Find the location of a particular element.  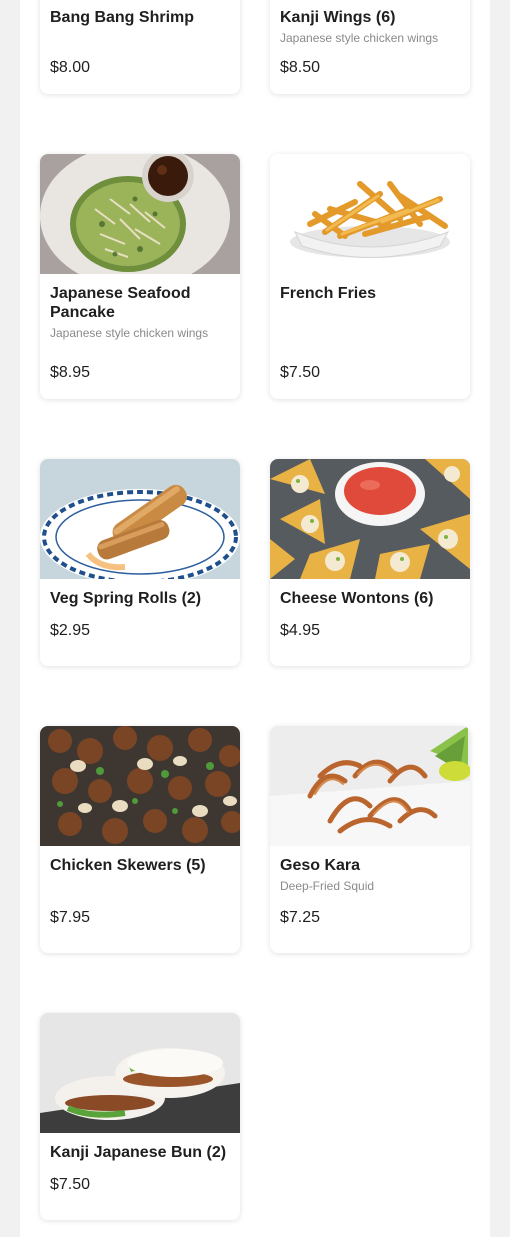

menu-item-price: $2.95 is located at coordinates (70, 630).